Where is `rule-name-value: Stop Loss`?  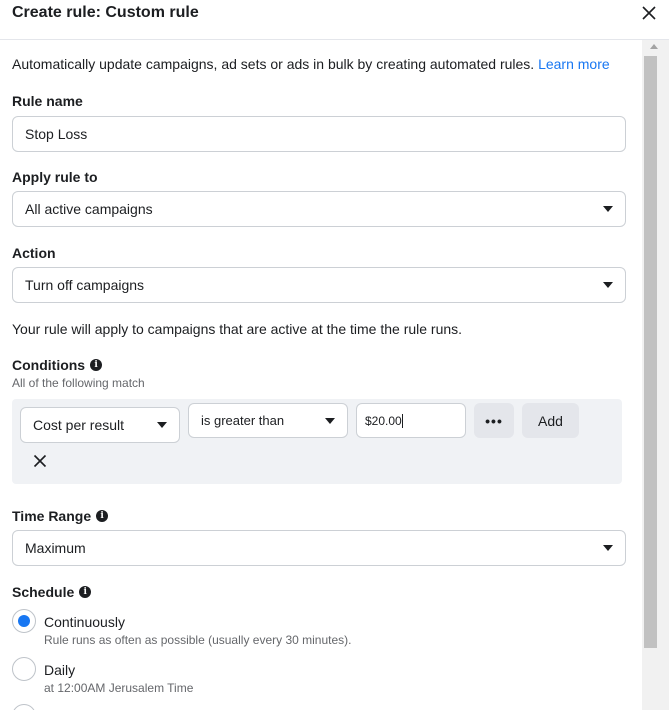
rule-name-value: Stop Loss is located at coordinates (56, 134).